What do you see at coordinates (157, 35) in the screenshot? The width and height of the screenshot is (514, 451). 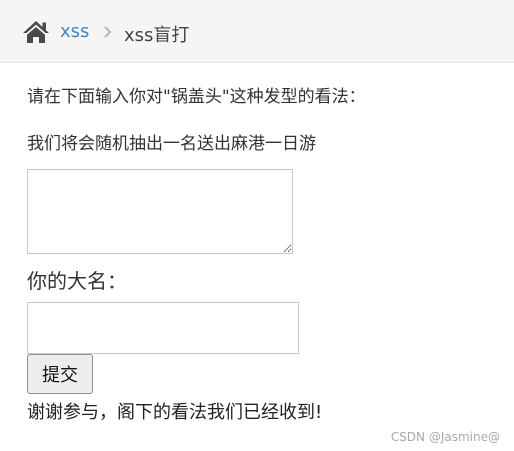 I see `breadcrumb-current: xss盲打` at bounding box center [157, 35].